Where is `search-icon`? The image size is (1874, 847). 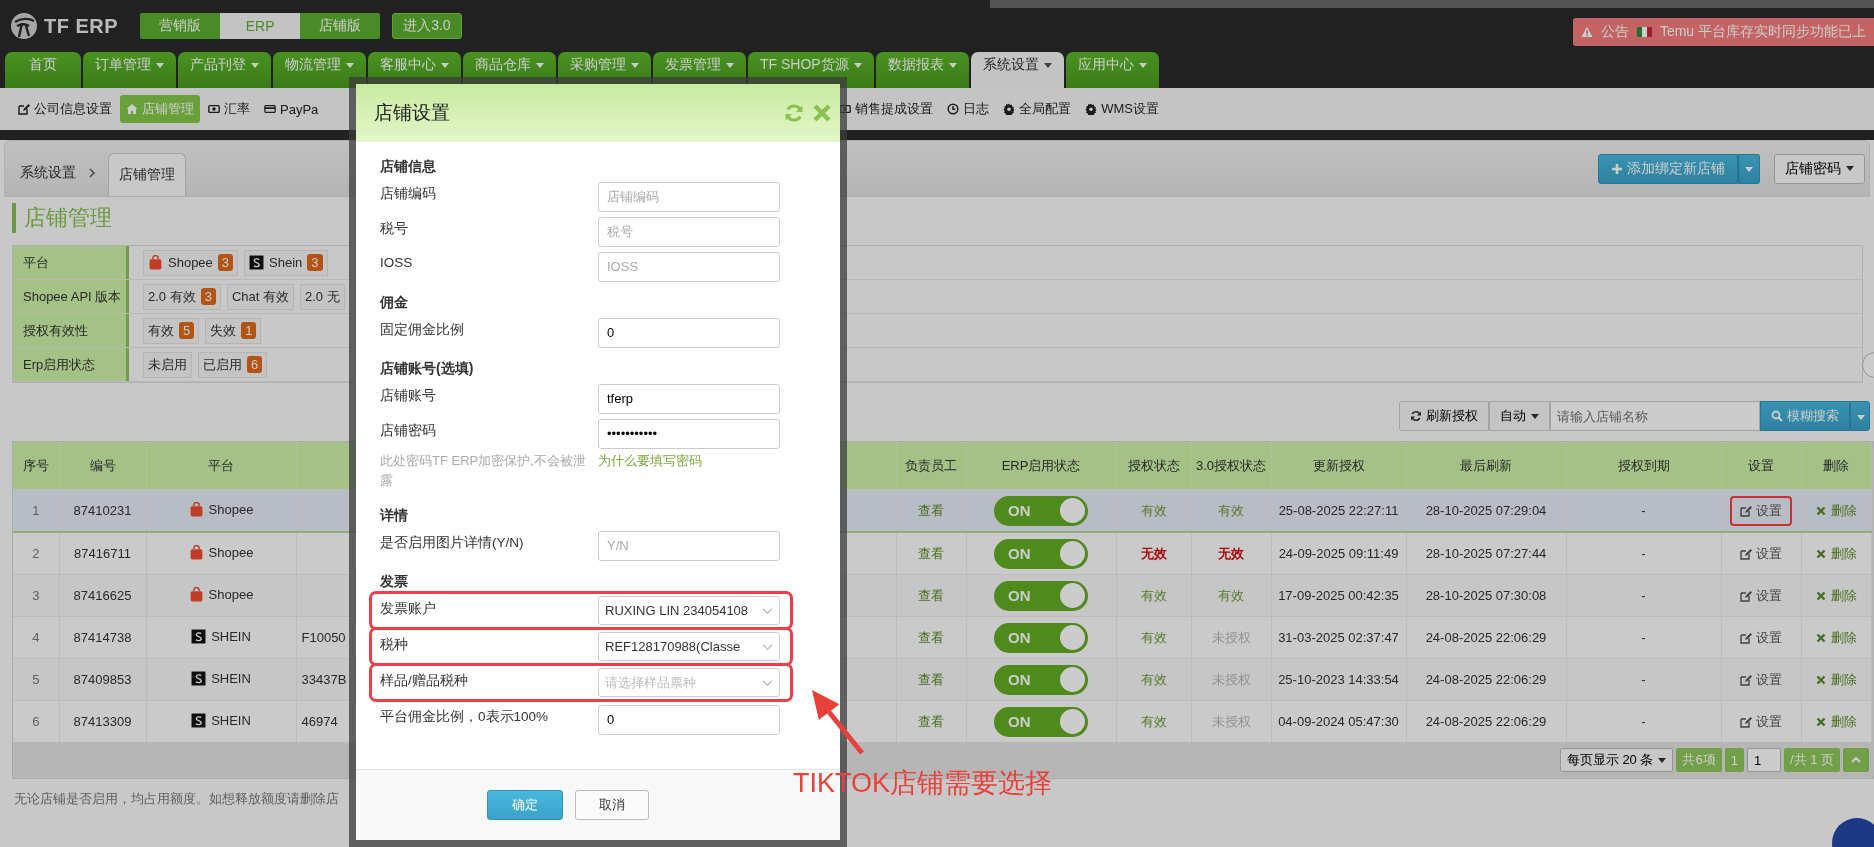 search-icon is located at coordinates (1777, 416).